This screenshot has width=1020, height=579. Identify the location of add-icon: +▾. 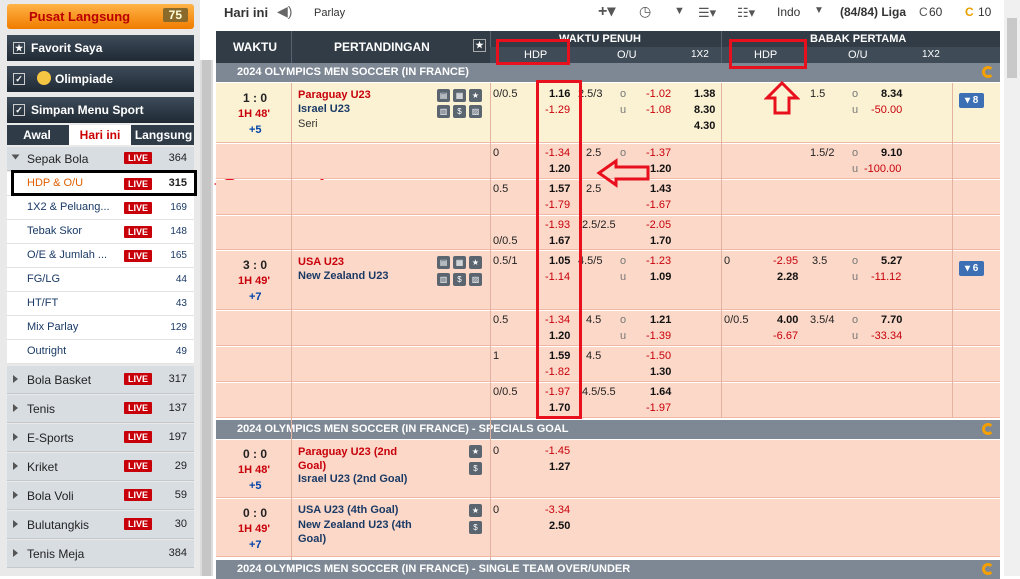
(606, 11).